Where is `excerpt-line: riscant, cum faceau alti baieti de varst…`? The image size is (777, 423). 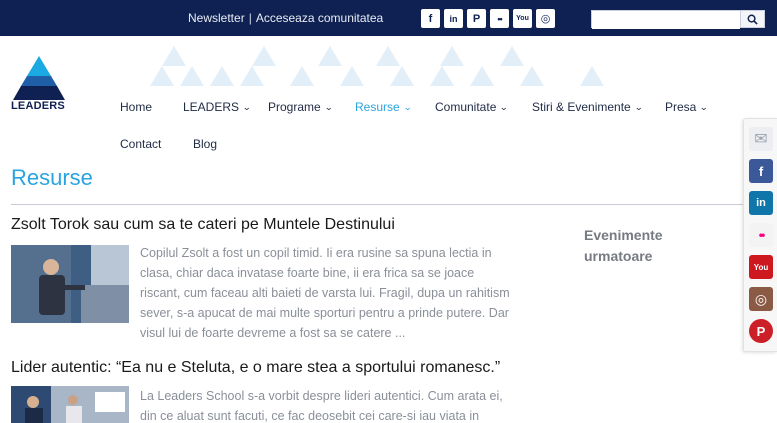 excerpt-line: riscant, cum faceau alti baieti de varst… is located at coordinates (325, 293).